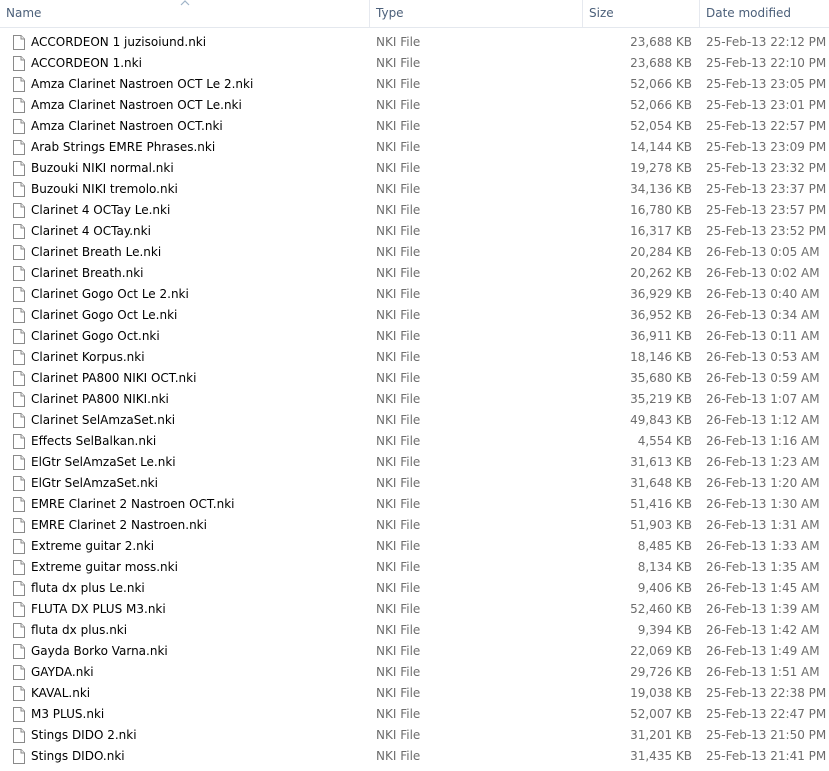 The image size is (829, 771). I want to click on file-date-modified: 25-Feb-13 23:32 PM, so click(766, 168).